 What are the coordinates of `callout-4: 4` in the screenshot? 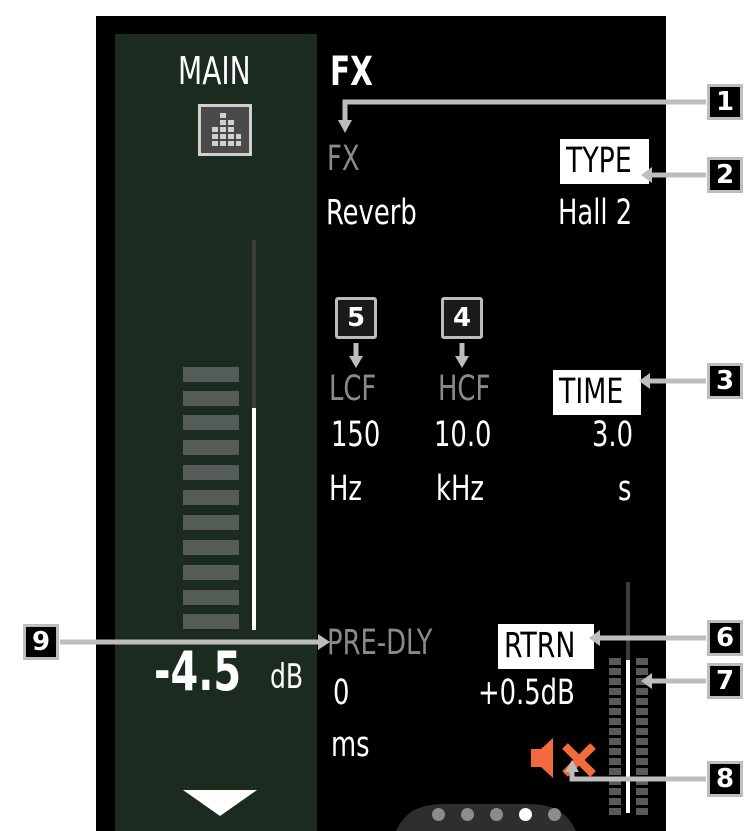 It's located at (462, 318).